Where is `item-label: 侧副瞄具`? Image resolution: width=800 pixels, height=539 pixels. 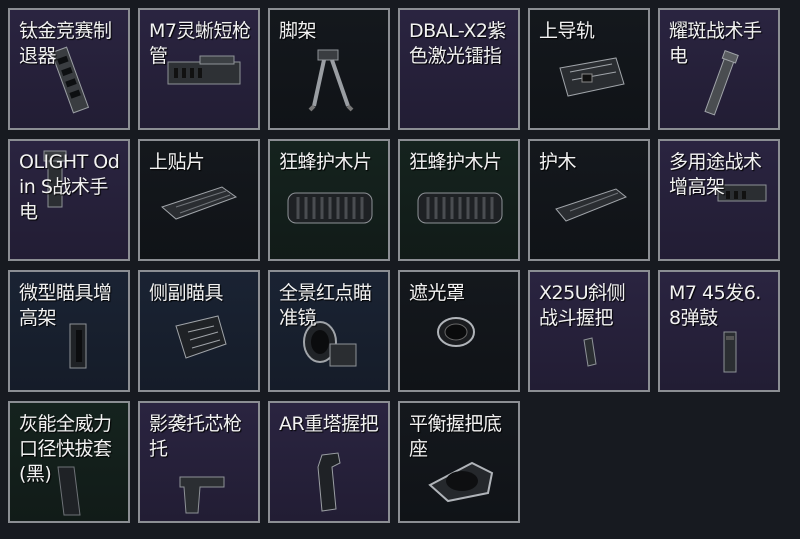
item-label: 侧副瞄具 is located at coordinates (186, 293).